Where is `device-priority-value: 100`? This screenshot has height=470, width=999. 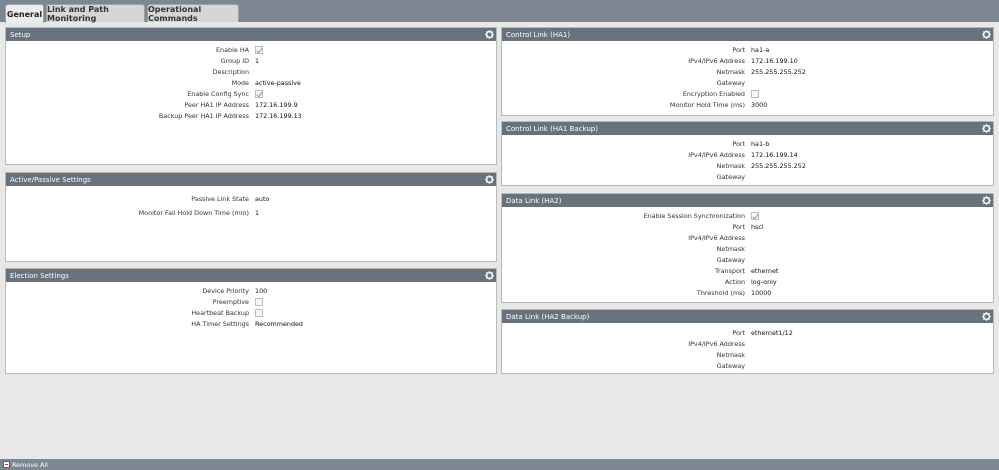 device-priority-value: 100 is located at coordinates (261, 290).